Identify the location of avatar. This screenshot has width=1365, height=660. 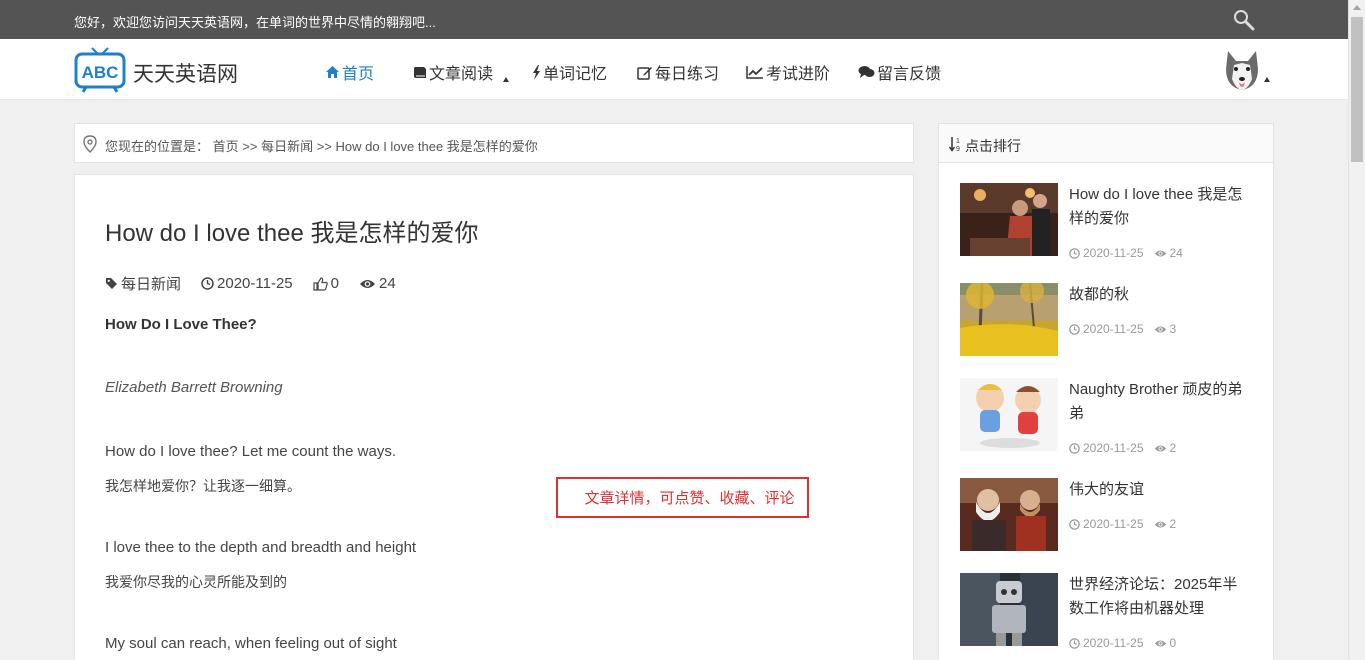
(1242, 70).